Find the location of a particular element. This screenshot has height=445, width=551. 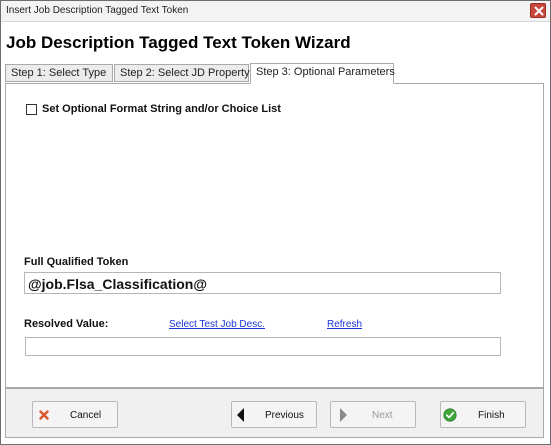

previous-label: Previous is located at coordinates (284, 415).